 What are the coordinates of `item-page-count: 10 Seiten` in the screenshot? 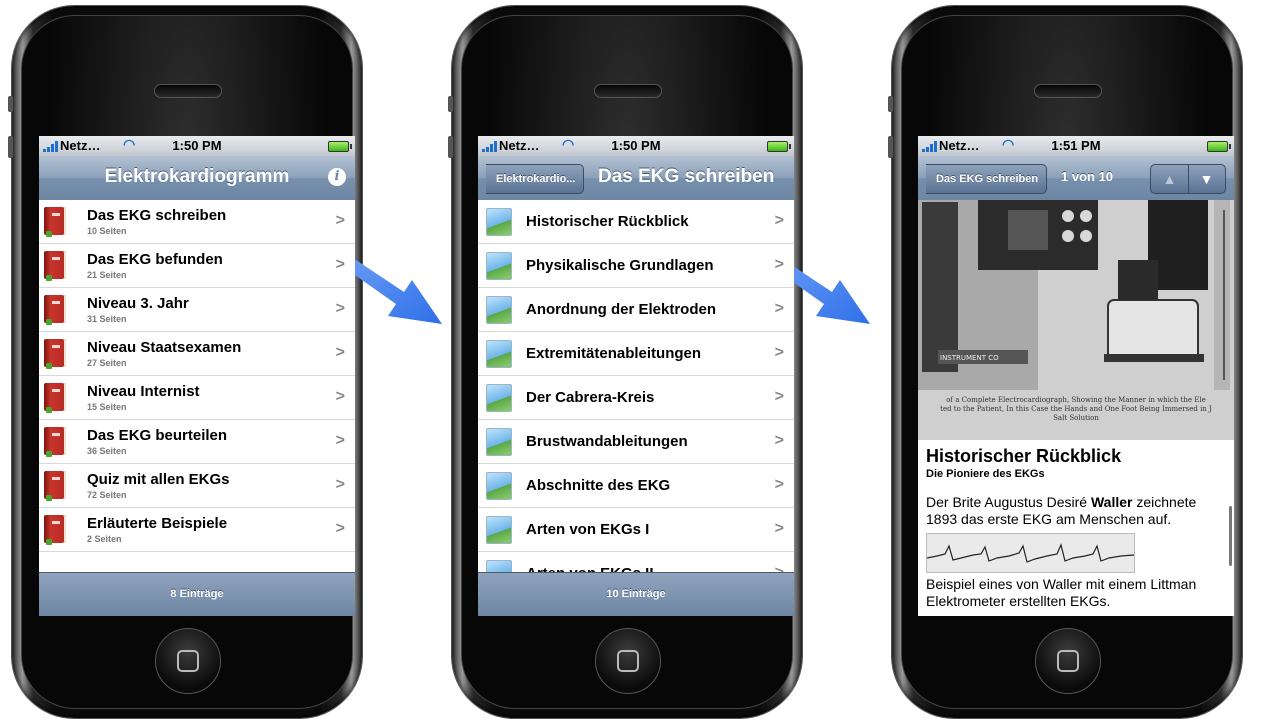 It's located at (107, 231).